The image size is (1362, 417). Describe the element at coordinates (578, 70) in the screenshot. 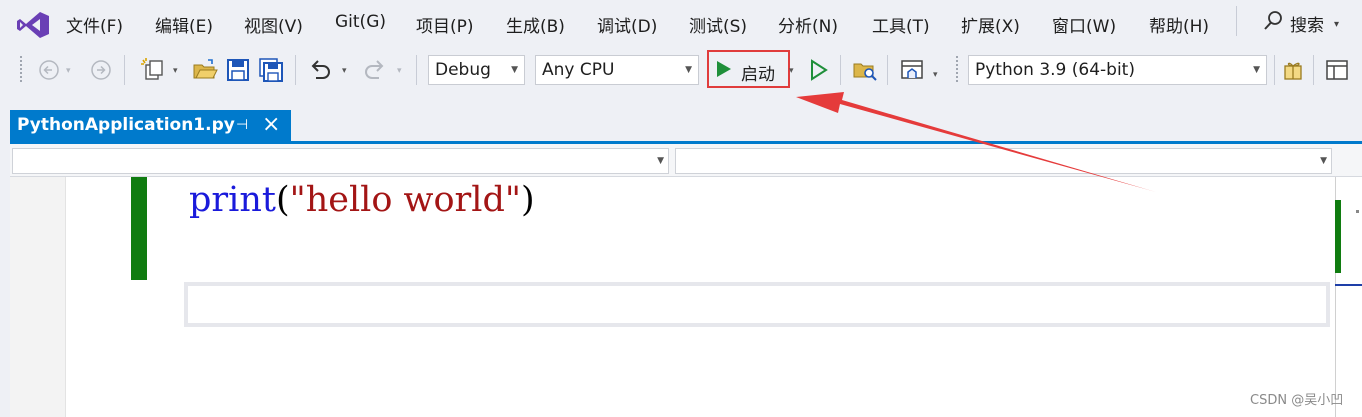

I see `platform-value: Any CPU` at that location.